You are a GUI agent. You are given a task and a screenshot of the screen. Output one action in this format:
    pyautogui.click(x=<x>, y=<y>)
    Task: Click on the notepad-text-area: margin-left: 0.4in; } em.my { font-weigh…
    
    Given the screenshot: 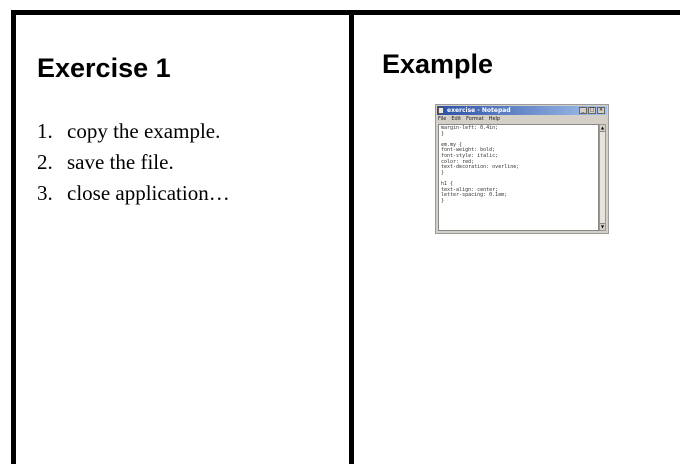 What is the action you would take?
    pyautogui.click(x=518, y=177)
    